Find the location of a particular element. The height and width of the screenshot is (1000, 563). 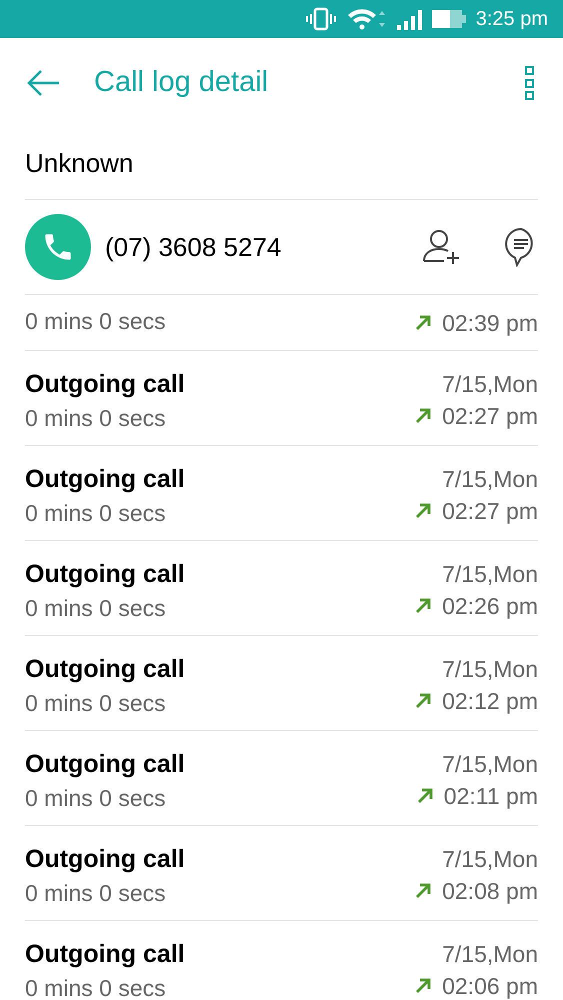

call-time: 02:12 pm is located at coordinates (490, 701).